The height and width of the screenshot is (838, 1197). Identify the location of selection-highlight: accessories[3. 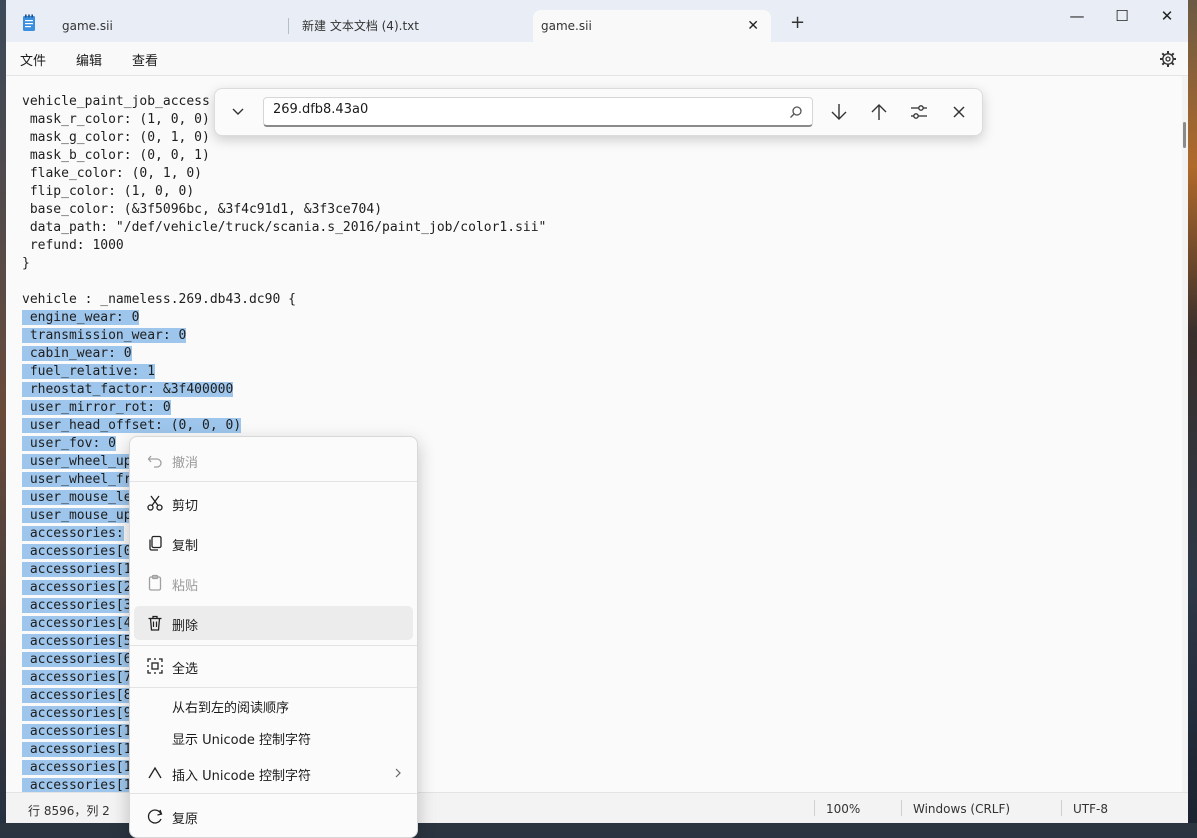
(77, 605).